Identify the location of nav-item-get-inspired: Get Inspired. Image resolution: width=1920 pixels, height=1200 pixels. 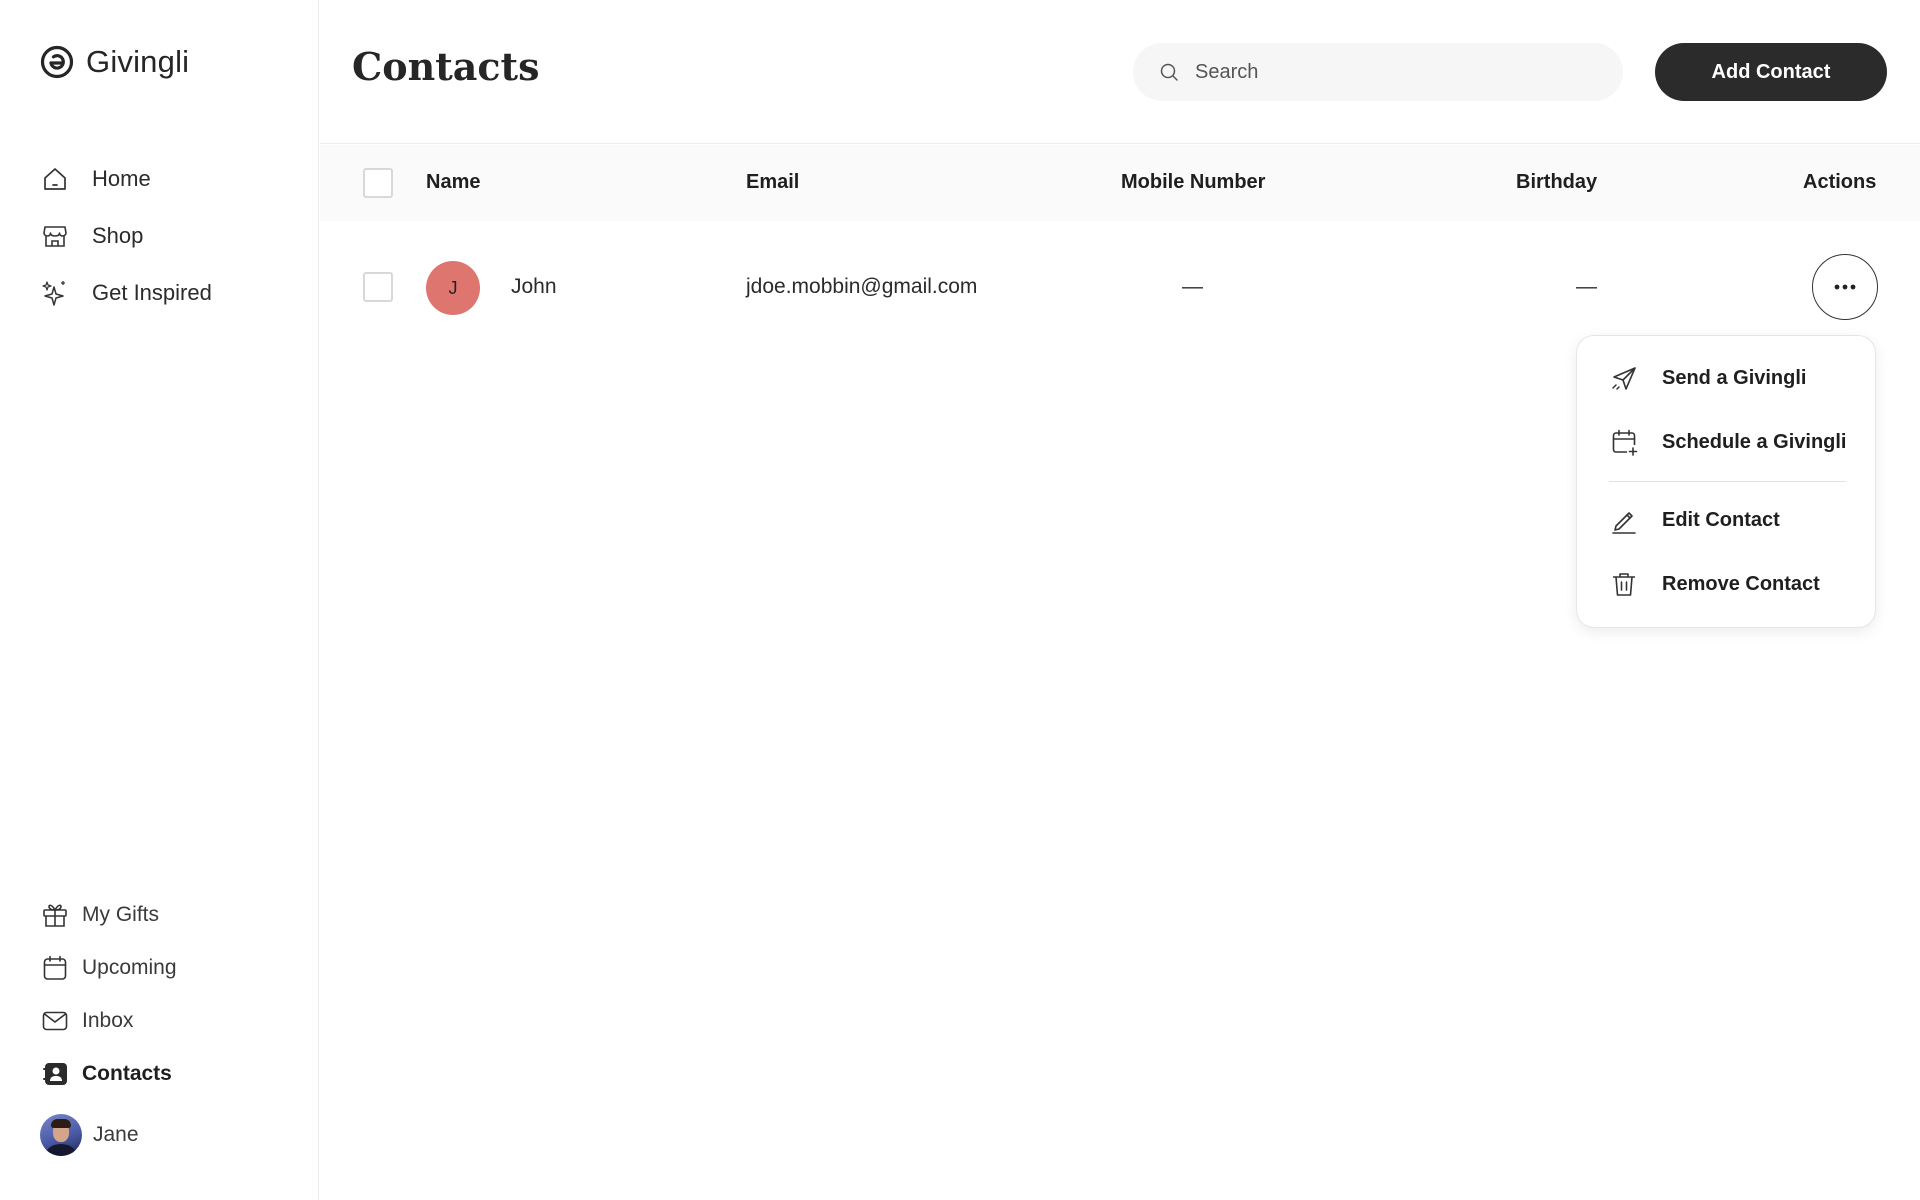
(126, 292).